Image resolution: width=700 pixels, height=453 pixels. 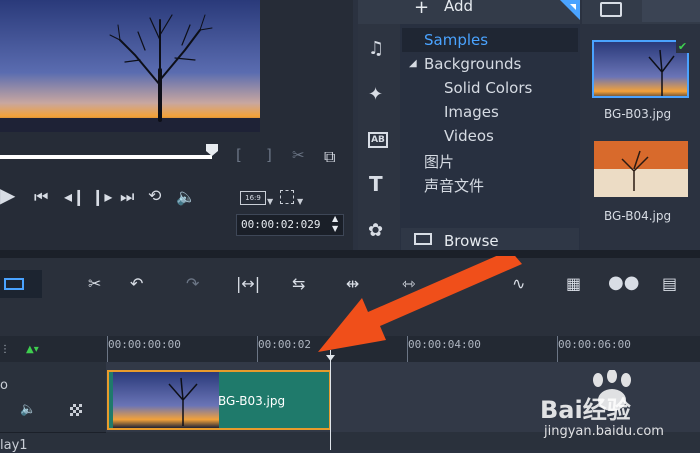 What do you see at coordinates (471, 112) in the screenshot?
I see `tree-label-images: Images` at bounding box center [471, 112].